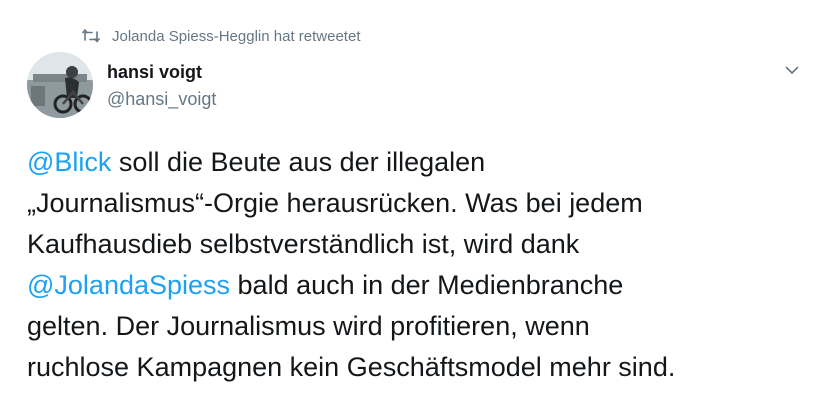 The image size is (814, 405). I want to click on avatar, so click(60, 85).